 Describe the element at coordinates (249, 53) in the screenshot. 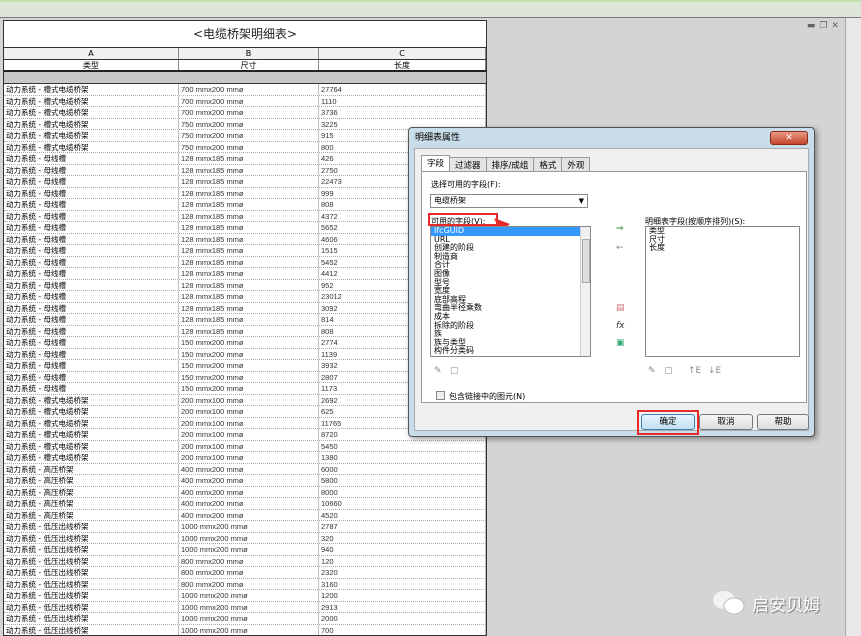

I see `col-letter-b: B` at that location.